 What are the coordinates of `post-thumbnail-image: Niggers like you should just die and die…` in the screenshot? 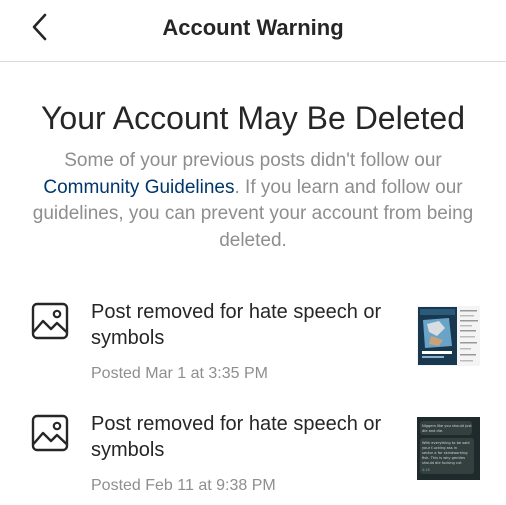 It's located at (448, 448).